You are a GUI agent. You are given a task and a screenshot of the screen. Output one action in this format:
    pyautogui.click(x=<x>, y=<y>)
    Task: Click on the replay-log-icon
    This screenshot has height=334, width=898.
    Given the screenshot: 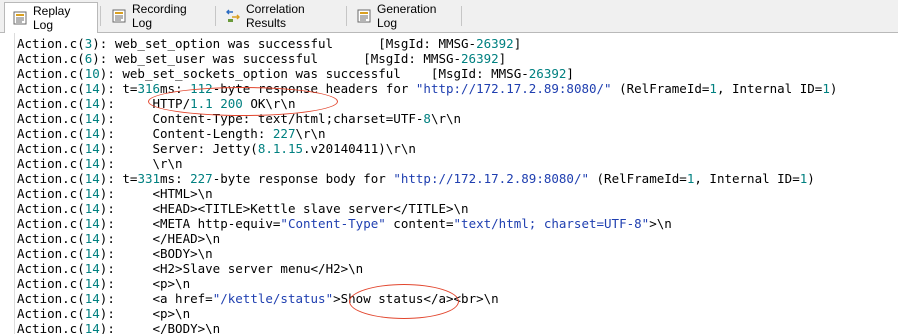 What is the action you would take?
    pyautogui.click(x=20, y=18)
    